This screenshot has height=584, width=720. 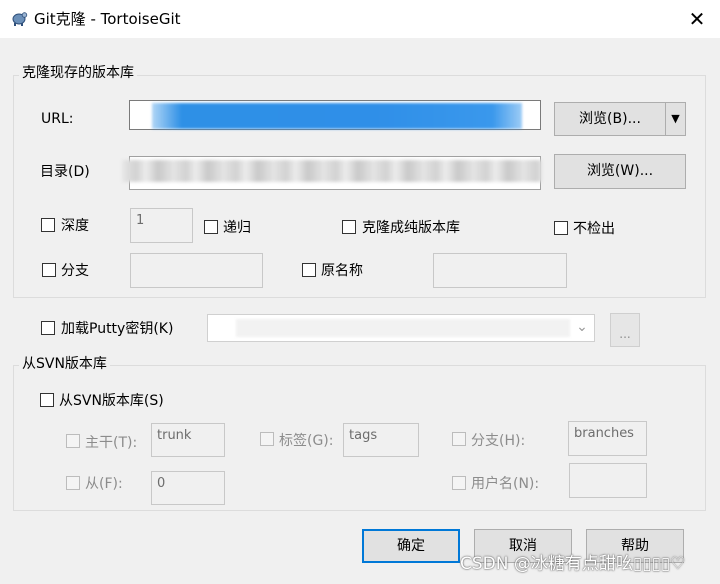 I want to click on close-icon: ✕, so click(x=697, y=19).